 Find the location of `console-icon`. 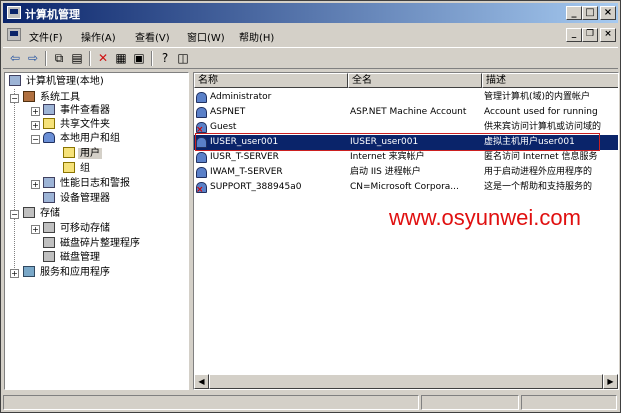

console-icon is located at coordinates (14, 34).